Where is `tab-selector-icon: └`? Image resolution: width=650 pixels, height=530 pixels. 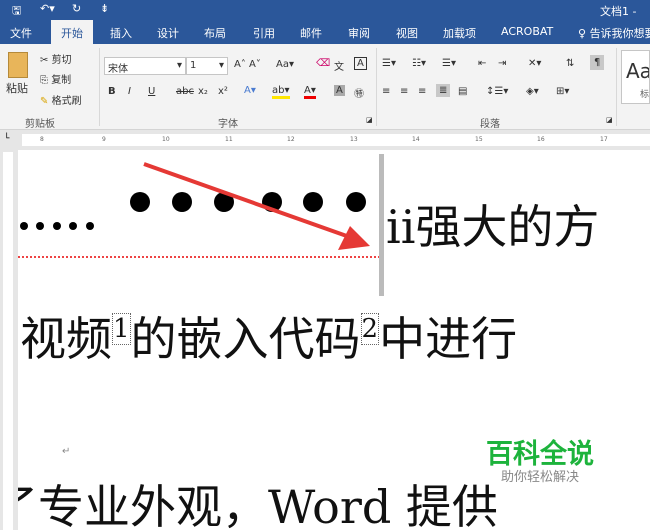
tab-selector-icon: └ is located at coordinates (6, 139).